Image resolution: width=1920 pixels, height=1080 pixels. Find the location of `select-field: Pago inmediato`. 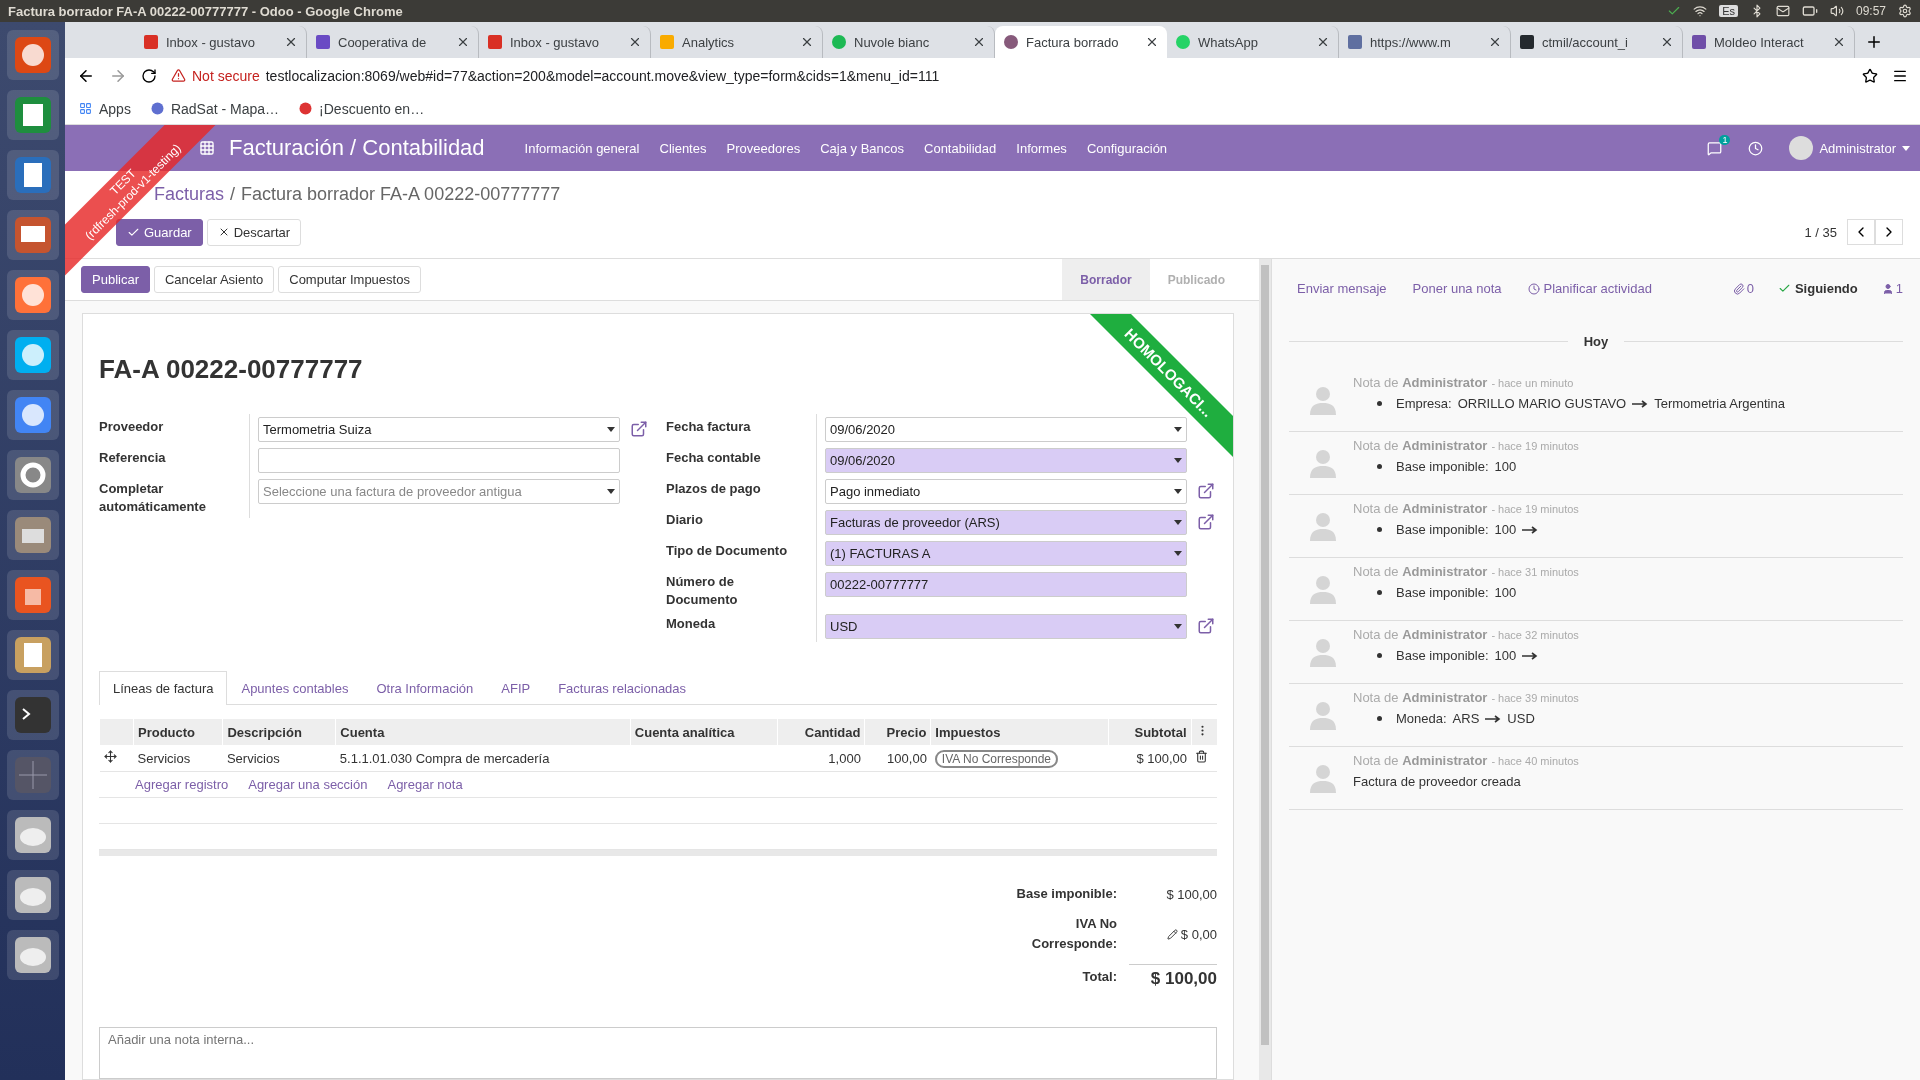

select-field: Pago inmediato is located at coordinates (1006, 491).